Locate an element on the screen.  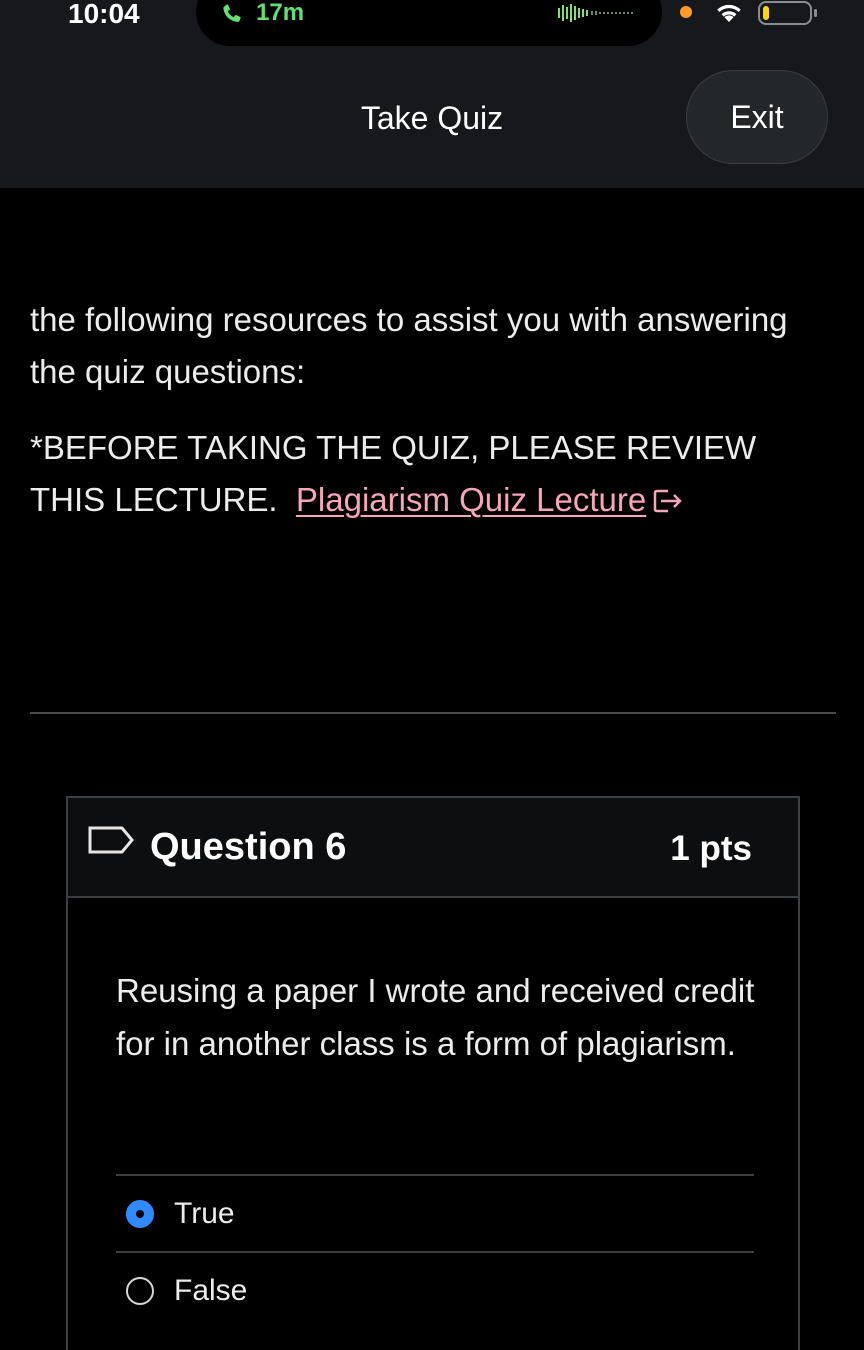
exit-button: Exit is located at coordinates (757, 117).